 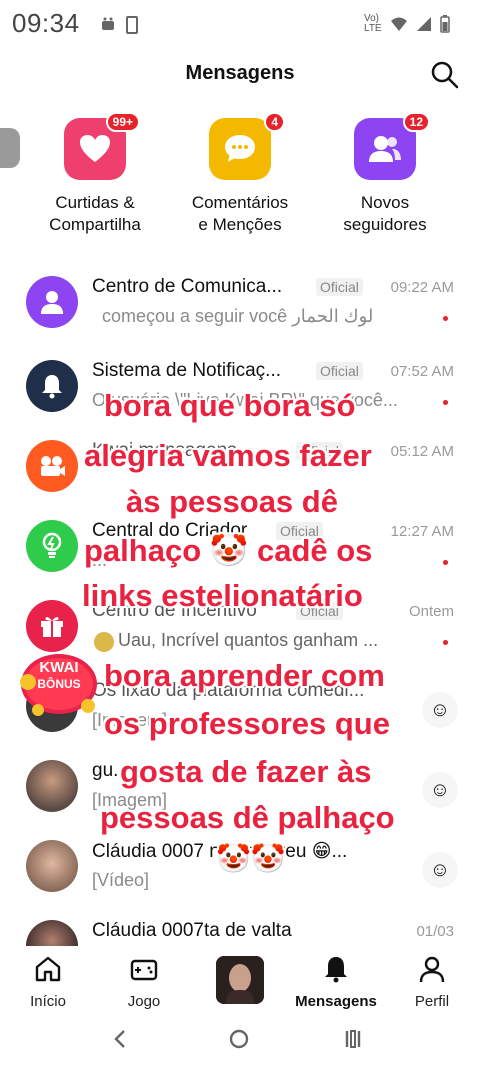 I want to click on likes-tile: 99+, so click(x=102, y=146).